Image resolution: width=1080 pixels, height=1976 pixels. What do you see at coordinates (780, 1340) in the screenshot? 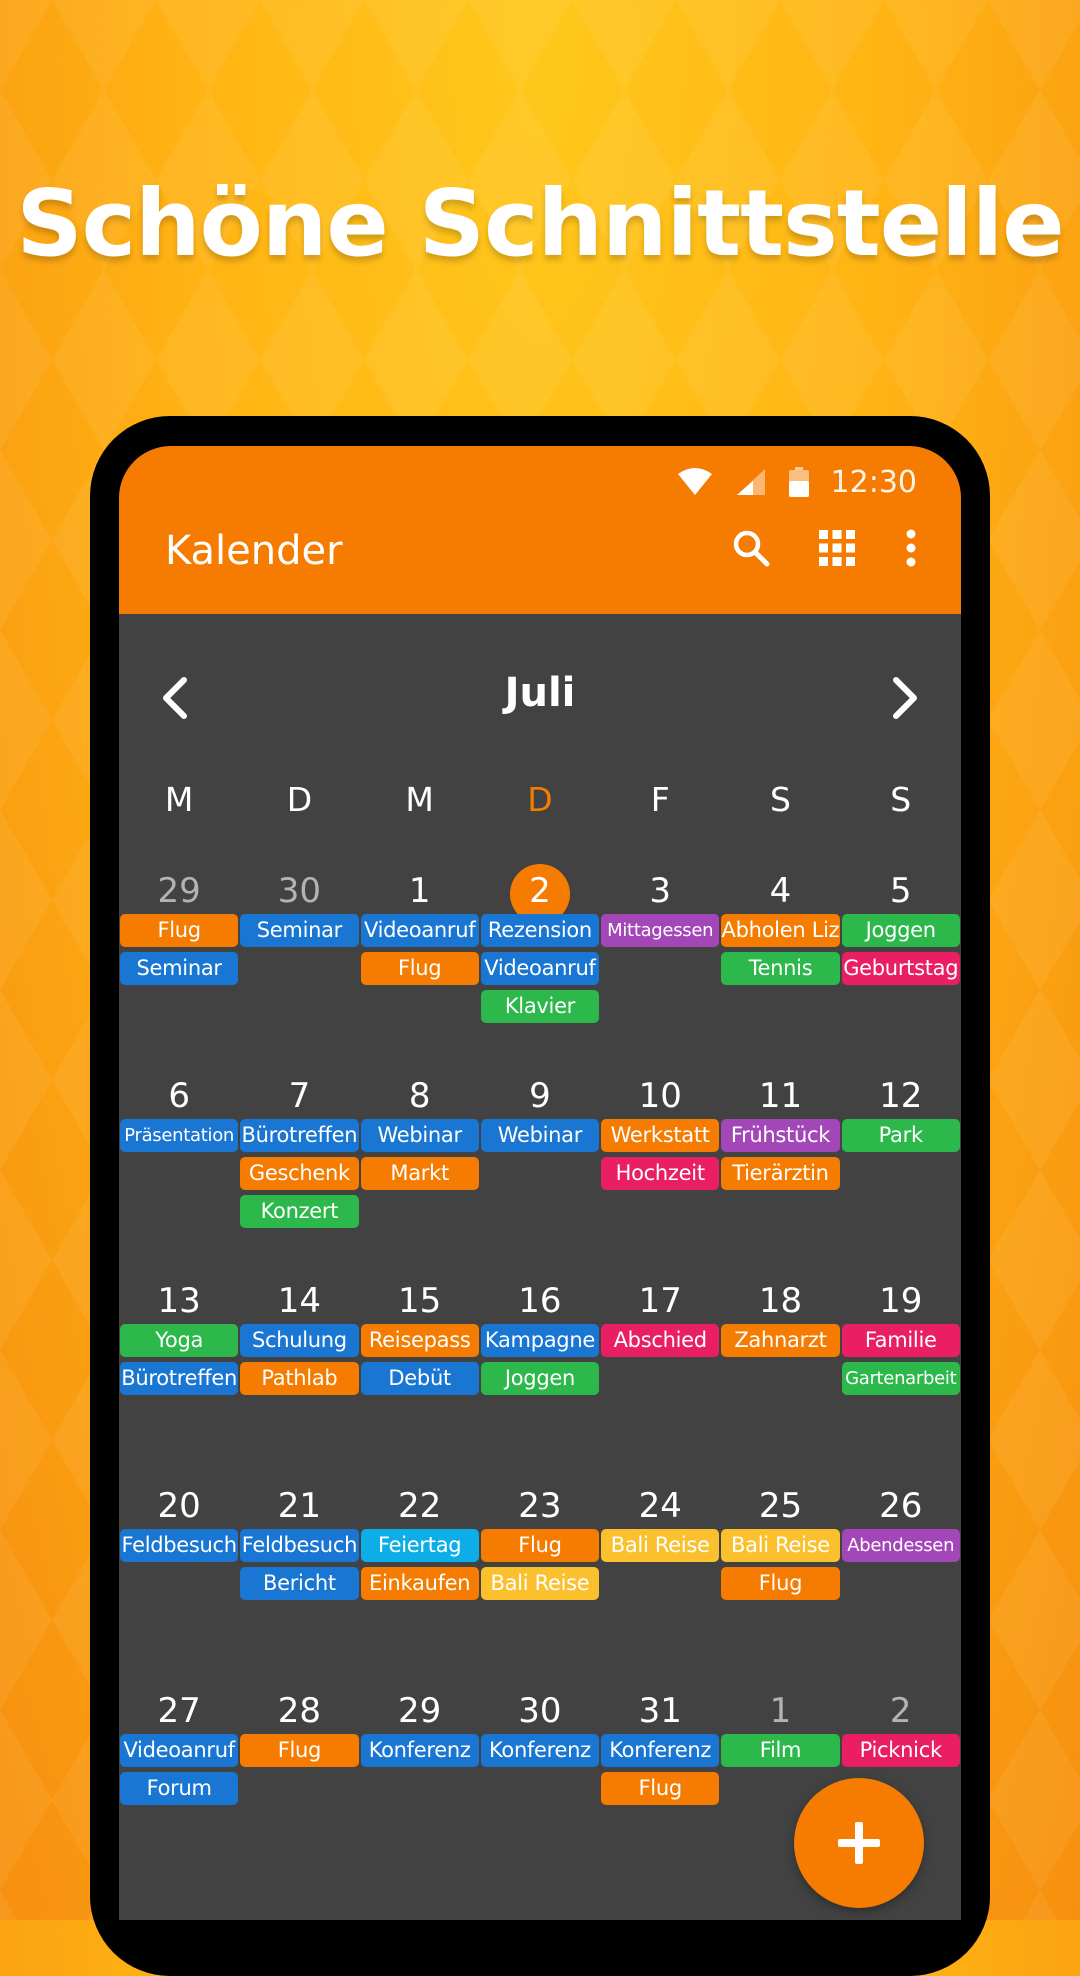
I see `event-chip: Zahnarzt` at bounding box center [780, 1340].